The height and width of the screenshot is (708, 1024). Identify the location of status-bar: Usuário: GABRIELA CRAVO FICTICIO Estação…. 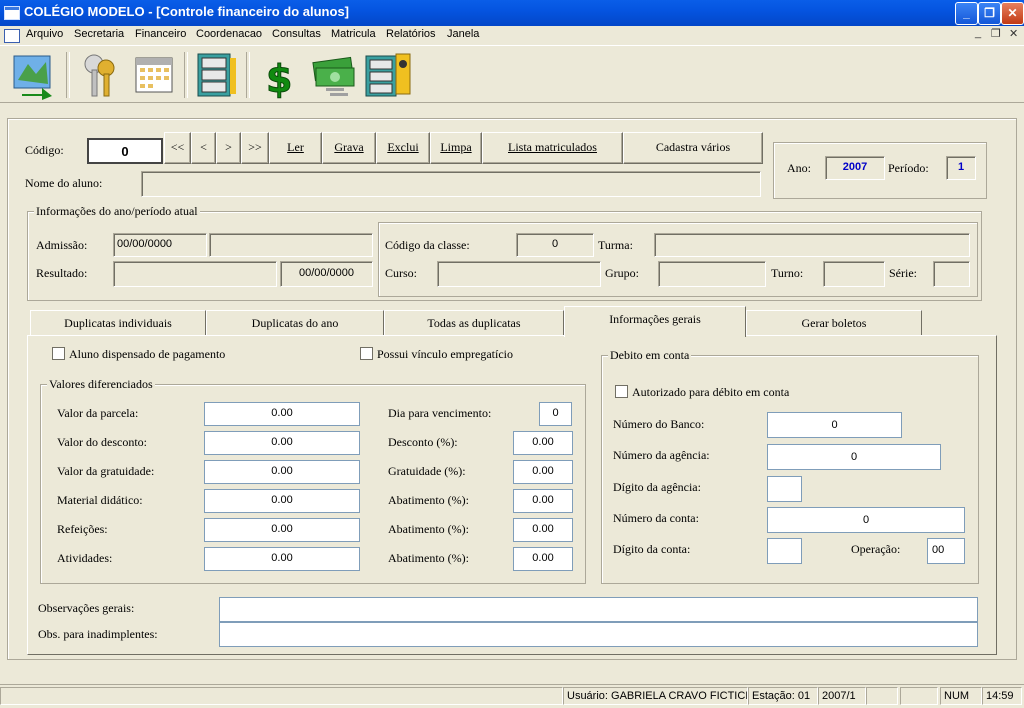
(512, 696).